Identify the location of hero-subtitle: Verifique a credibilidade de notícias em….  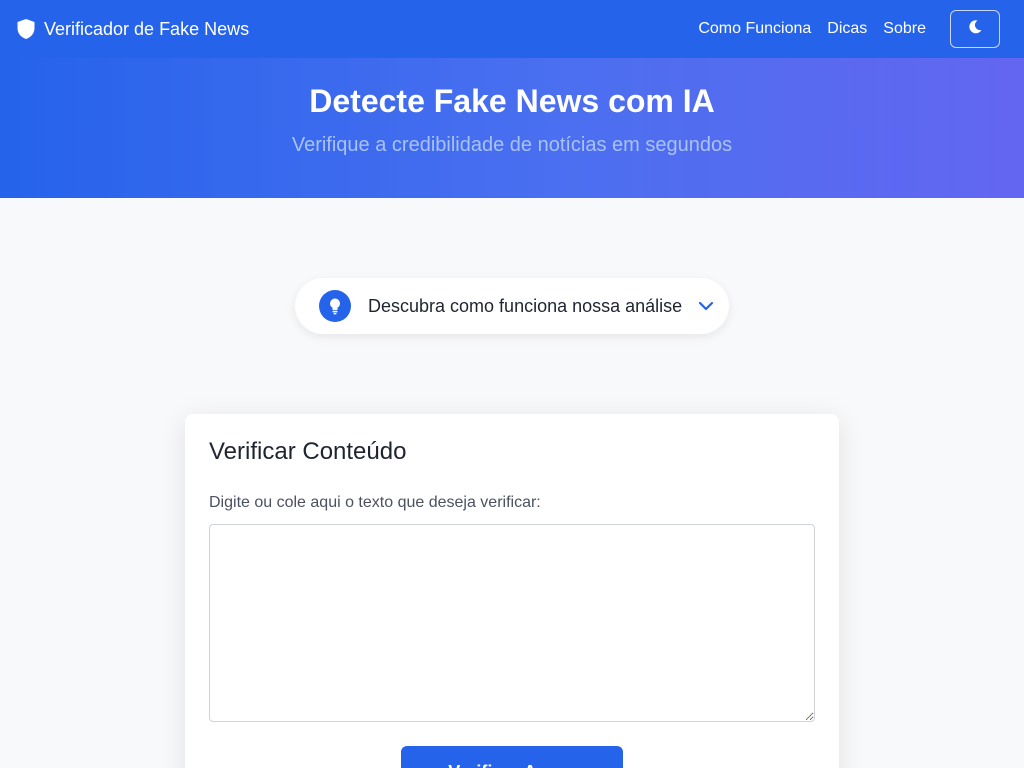
(512, 145).